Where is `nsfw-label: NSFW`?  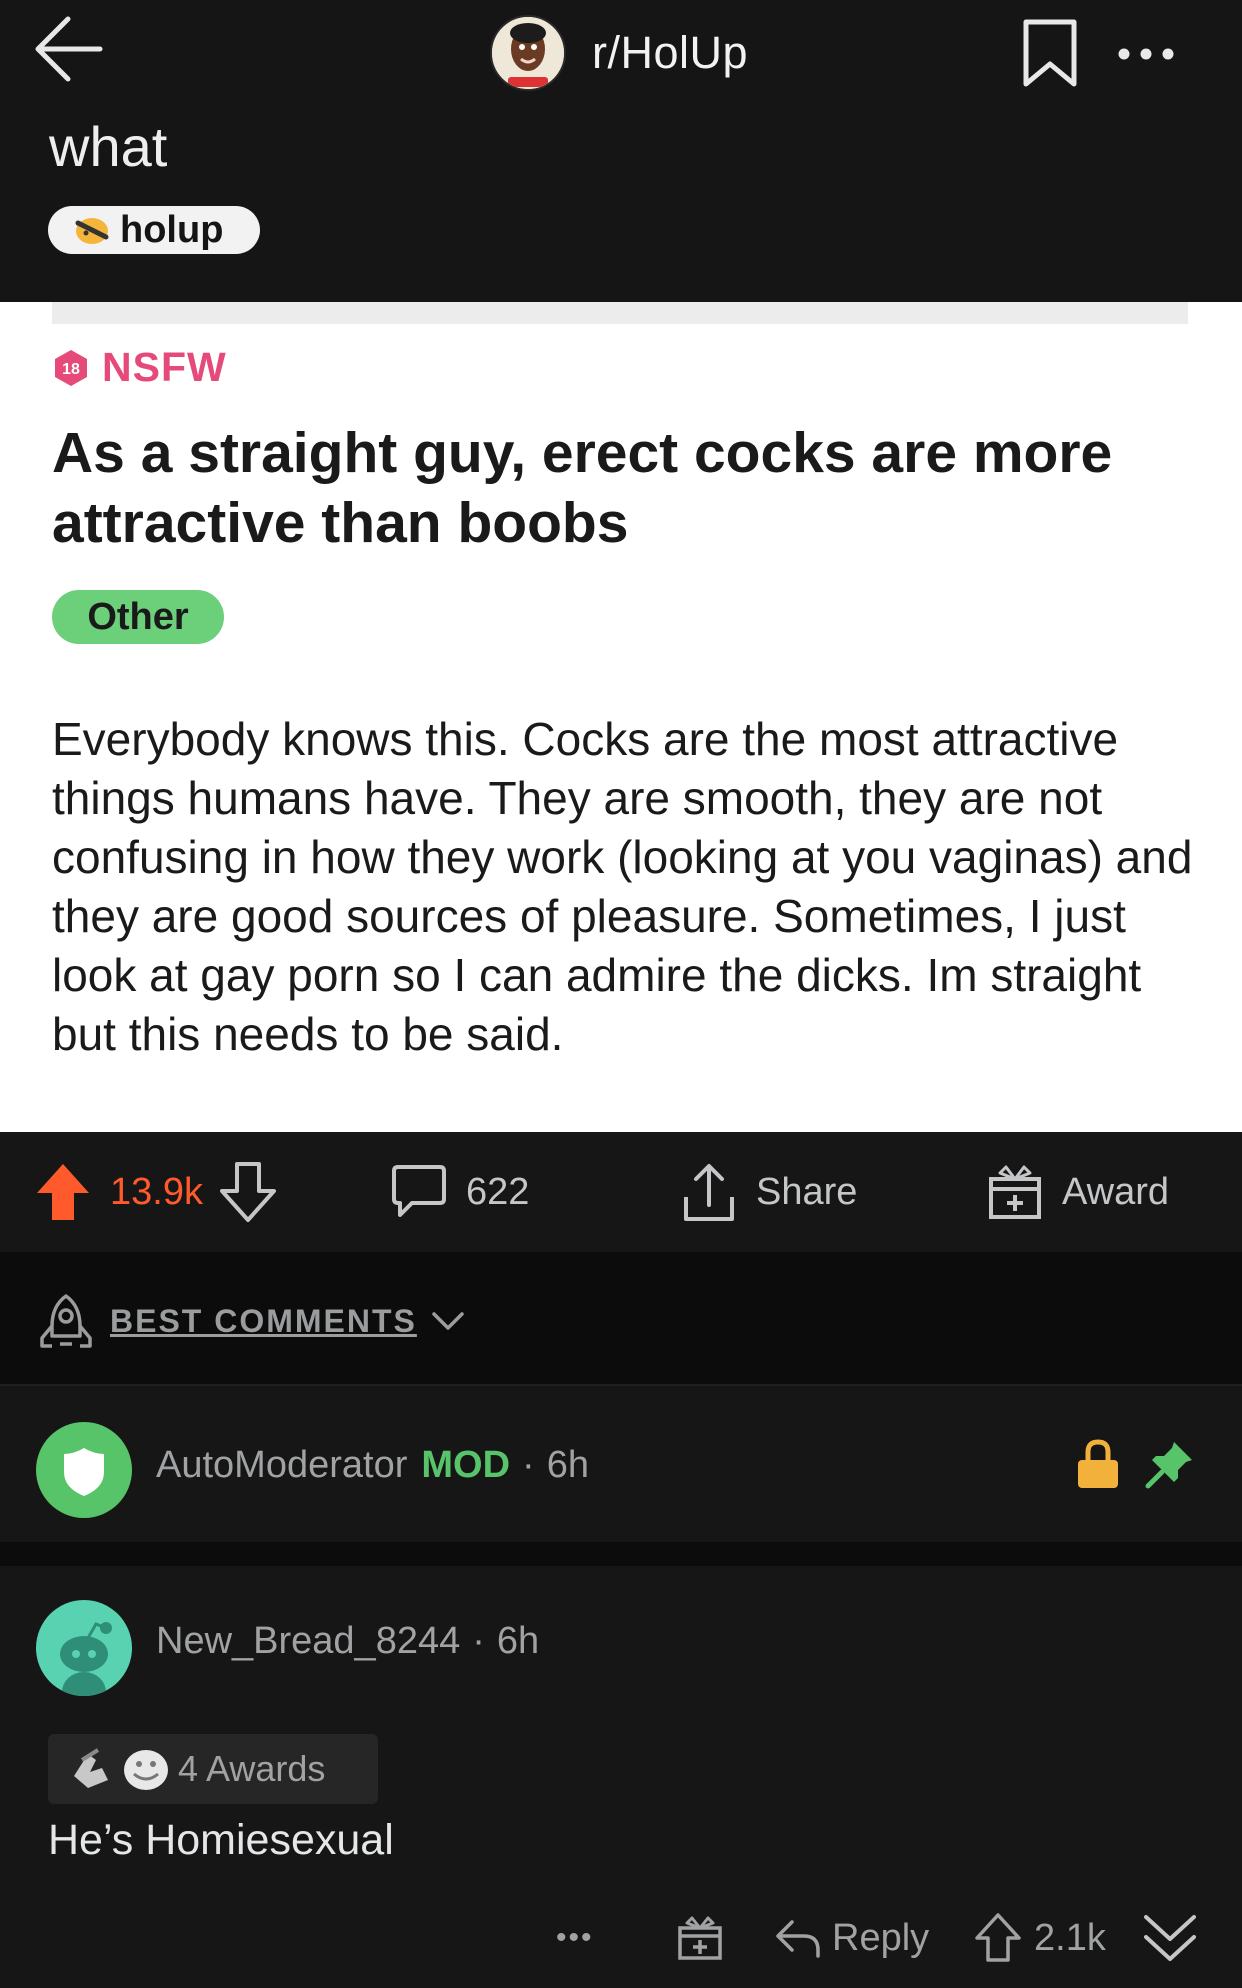
nsfw-label: NSFW is located at coordinates (164, 367).